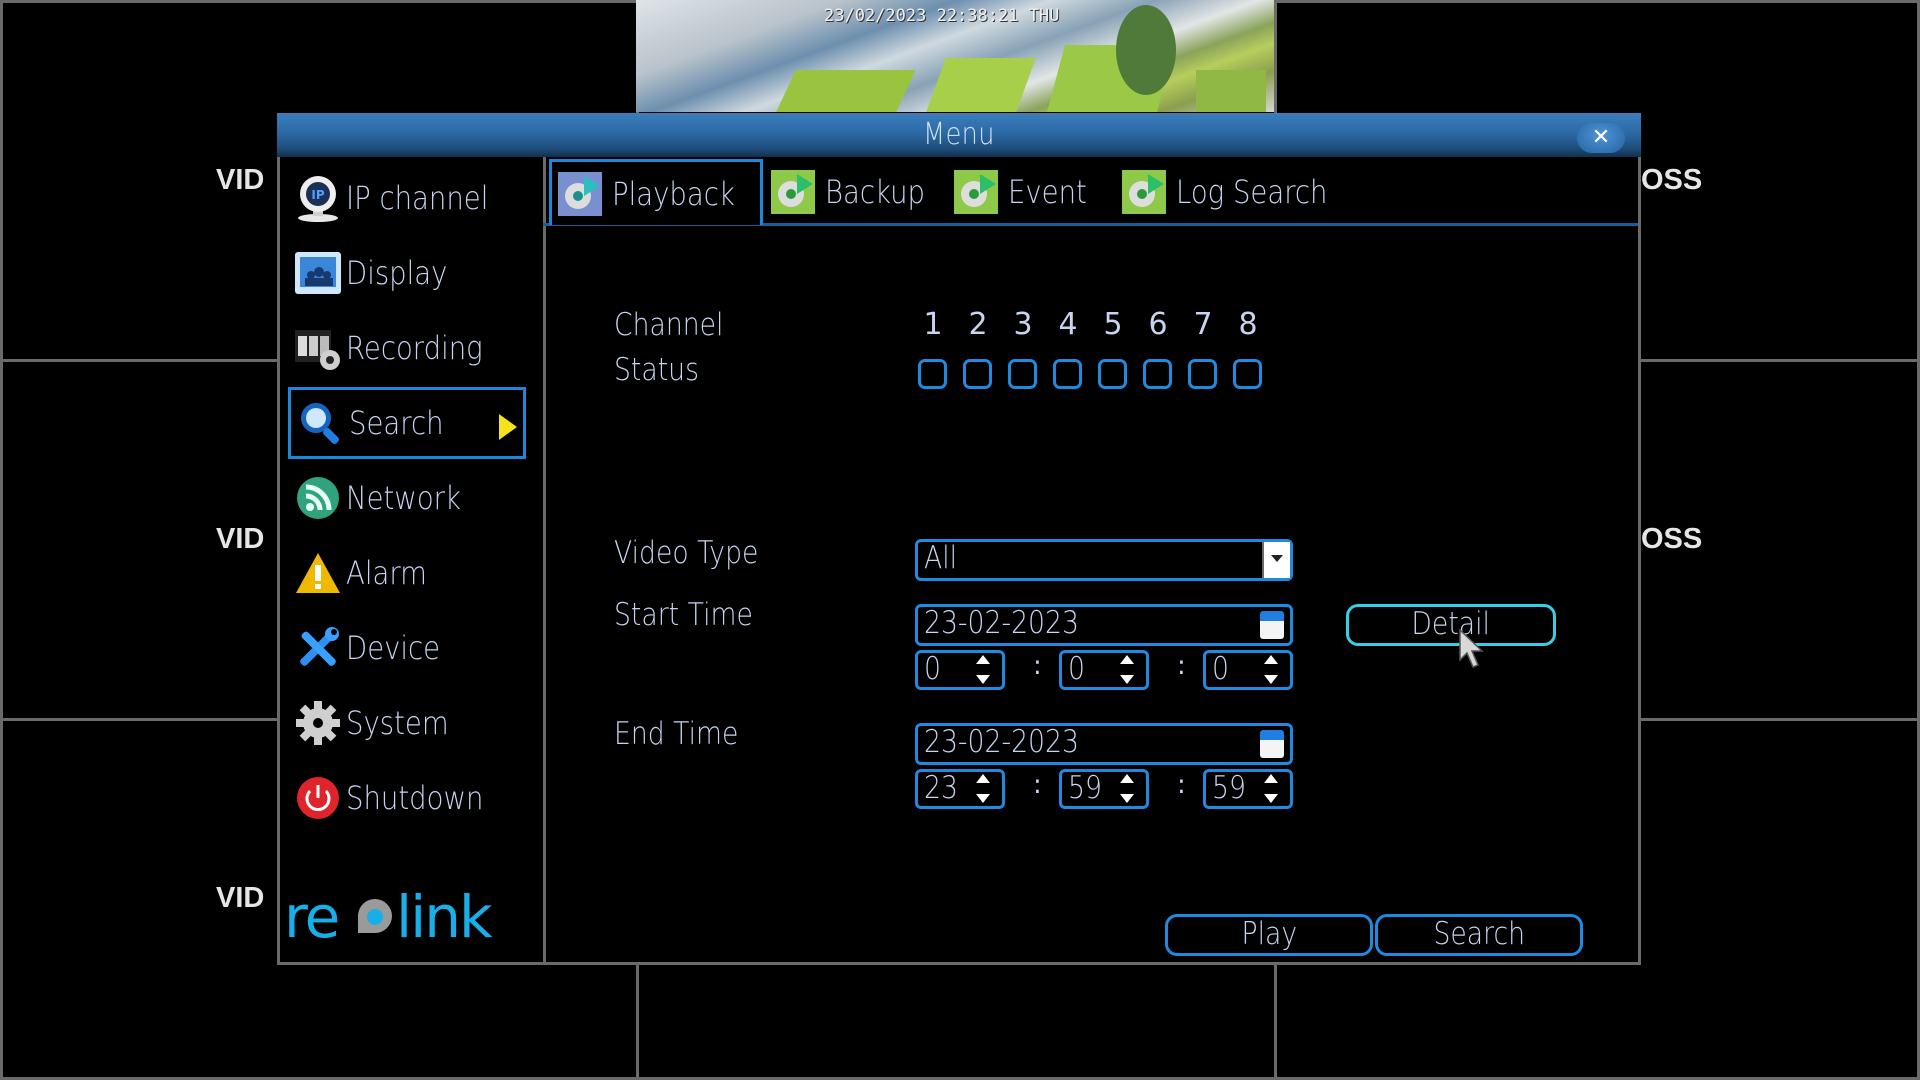 Image resolution: width=1920 pixels, height=1080 pixels. I want to click on sidebar-item-label: Display, so click(397, 273).